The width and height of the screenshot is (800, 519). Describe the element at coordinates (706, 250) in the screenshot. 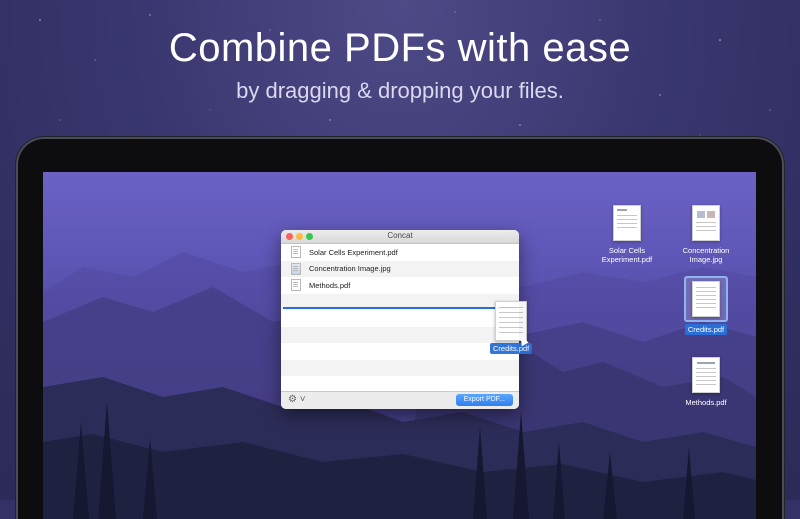

I see `desktop-icon-label: Concentration` at that location.